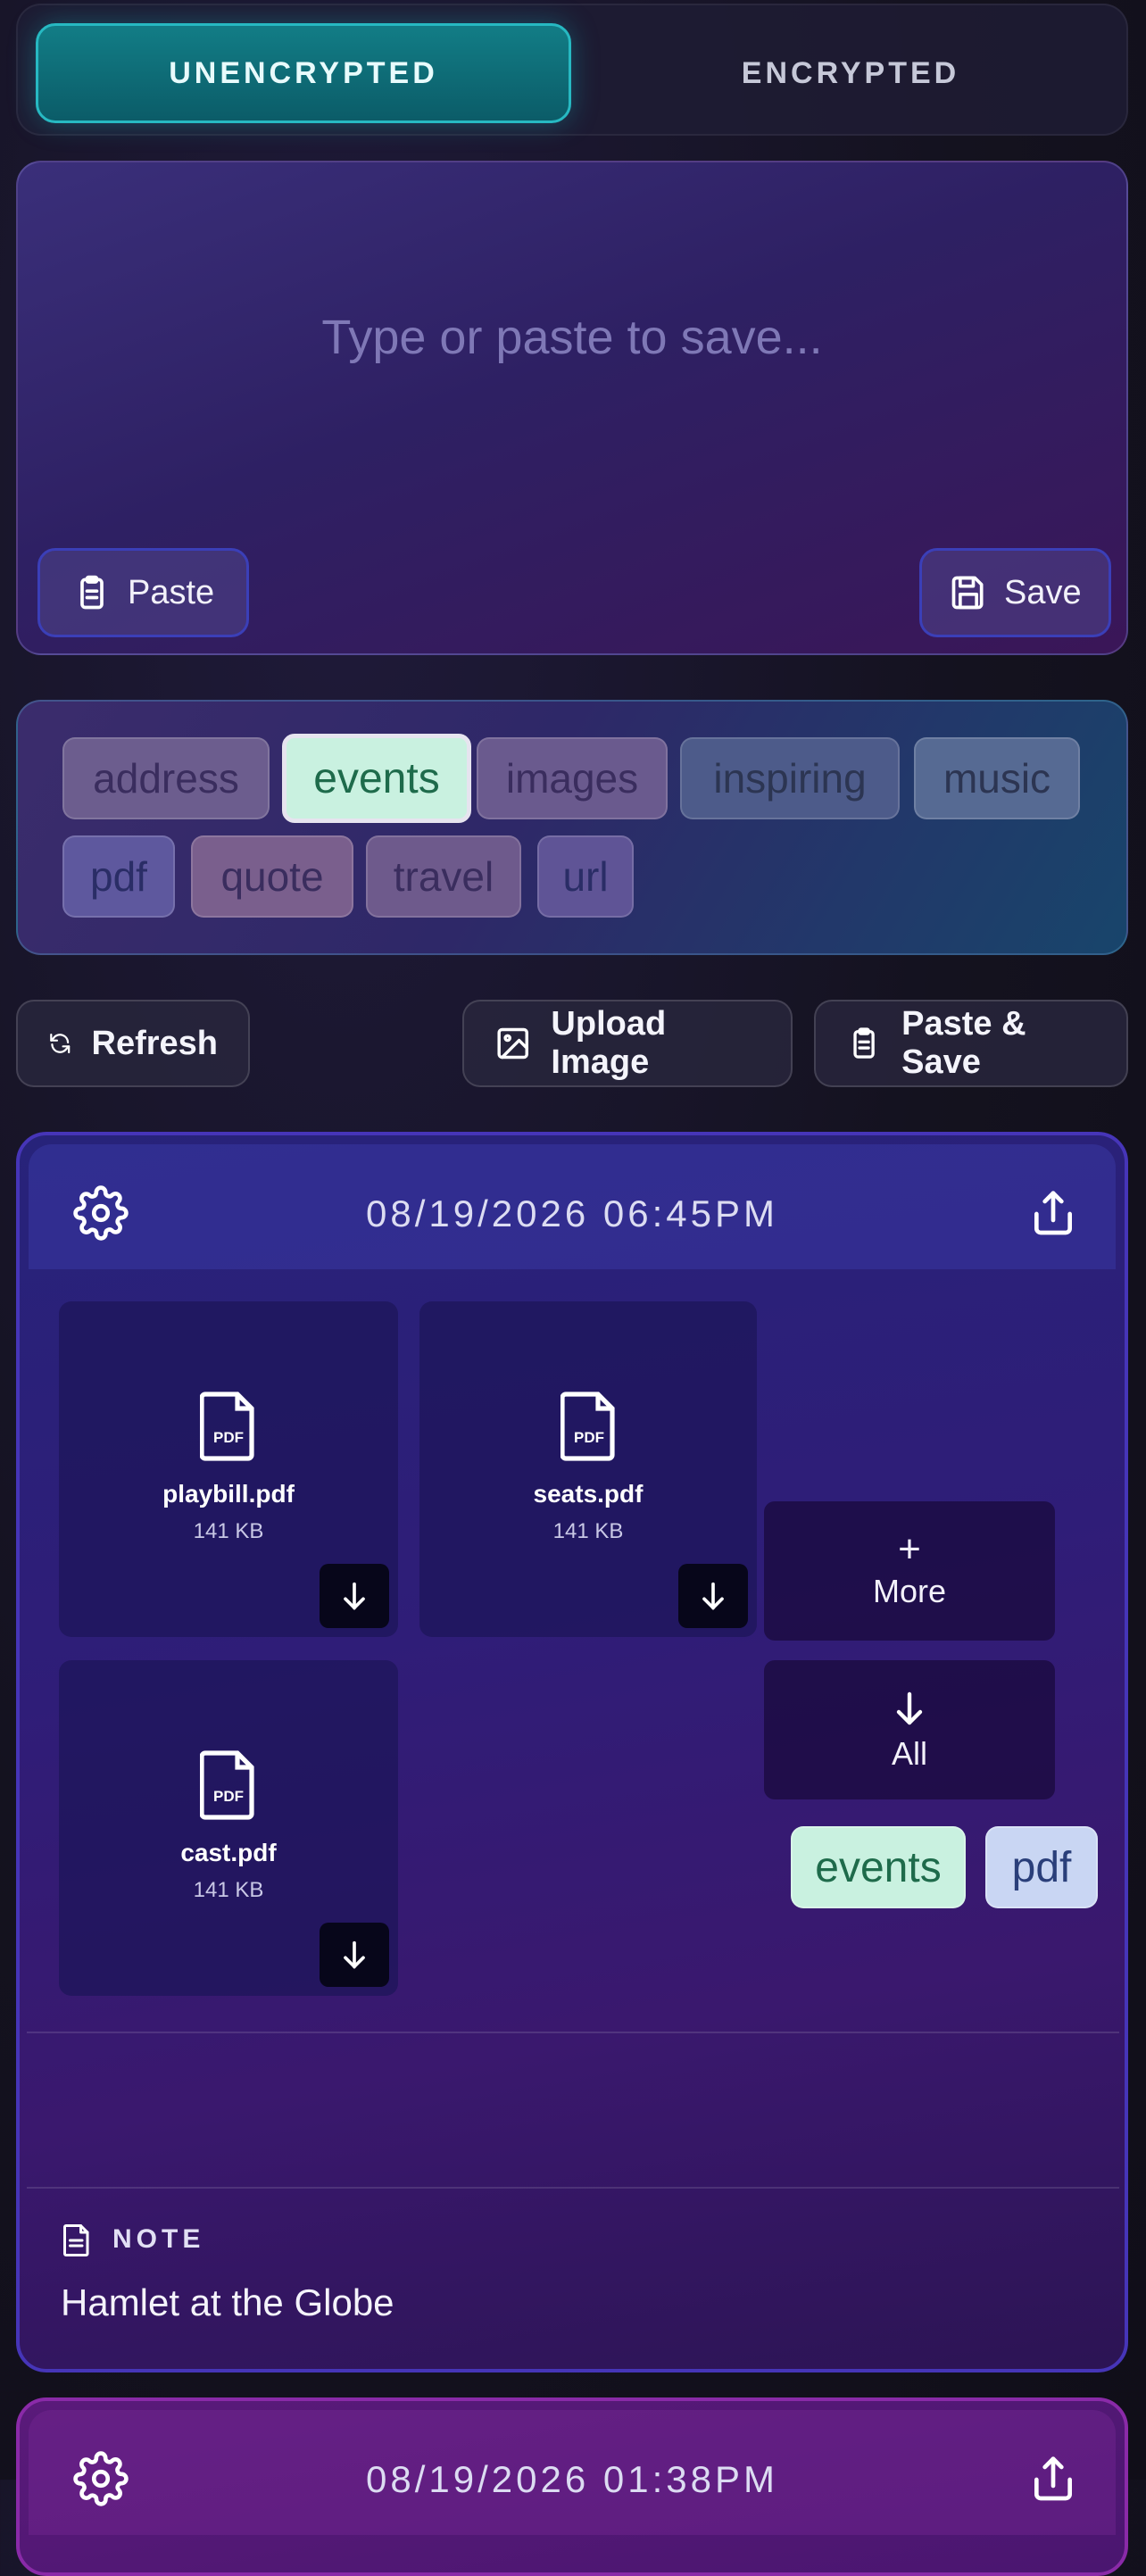  Describe the element at coordinates (910, 1549) in the screenshot. I see `plus-icon: +` at that location.